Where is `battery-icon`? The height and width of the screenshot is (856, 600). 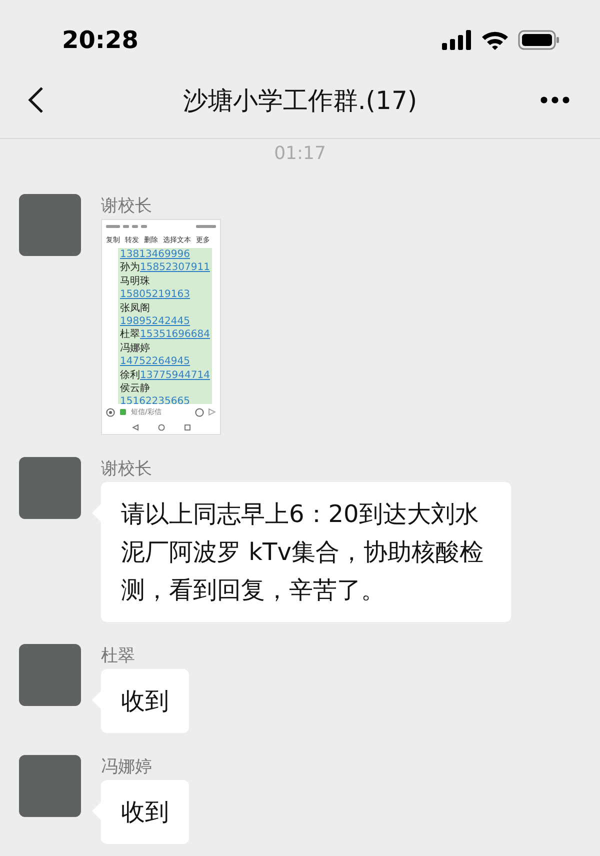 battery-icon is located at coordinates (539, 40).